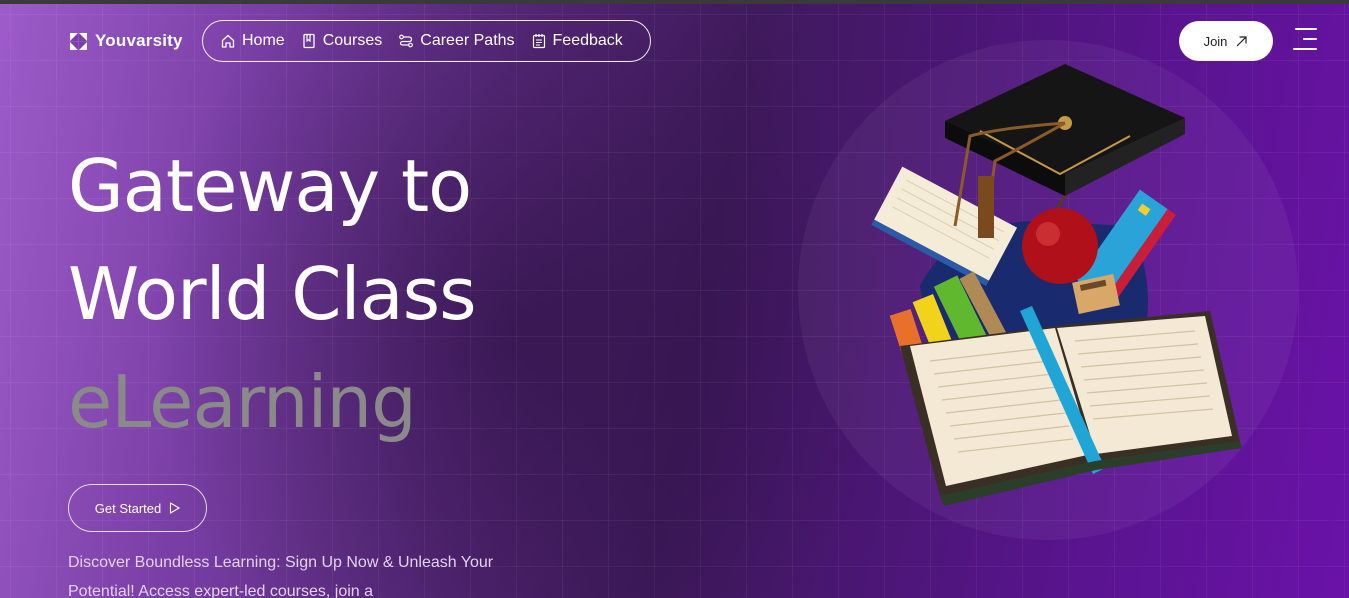 This screenshot has height=598, width=1349. What do you see at coordinates (78, 41) in the screenshot?
I see `pinwheel-logo-icon` at bounding box center [78, 41].